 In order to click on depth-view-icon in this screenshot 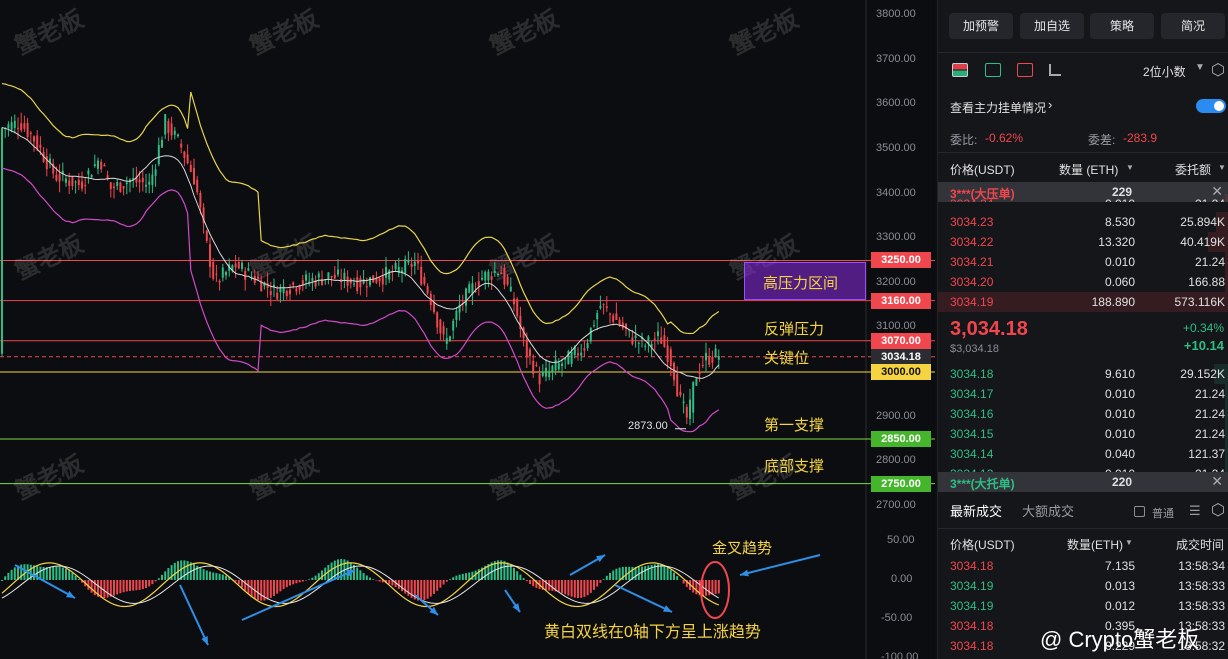, I will do `click(1055, 70)`.